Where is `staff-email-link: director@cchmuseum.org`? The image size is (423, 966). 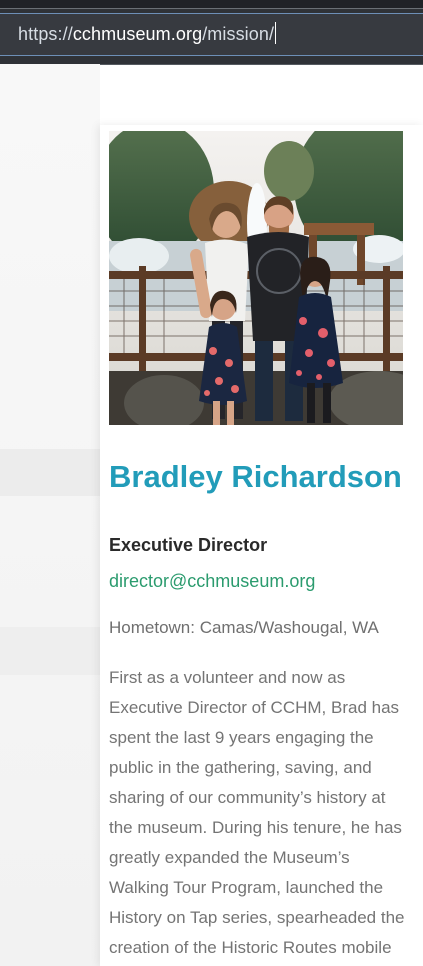
staff-email-link: director@cchmuseum.org is located at coordinates (212, 581).